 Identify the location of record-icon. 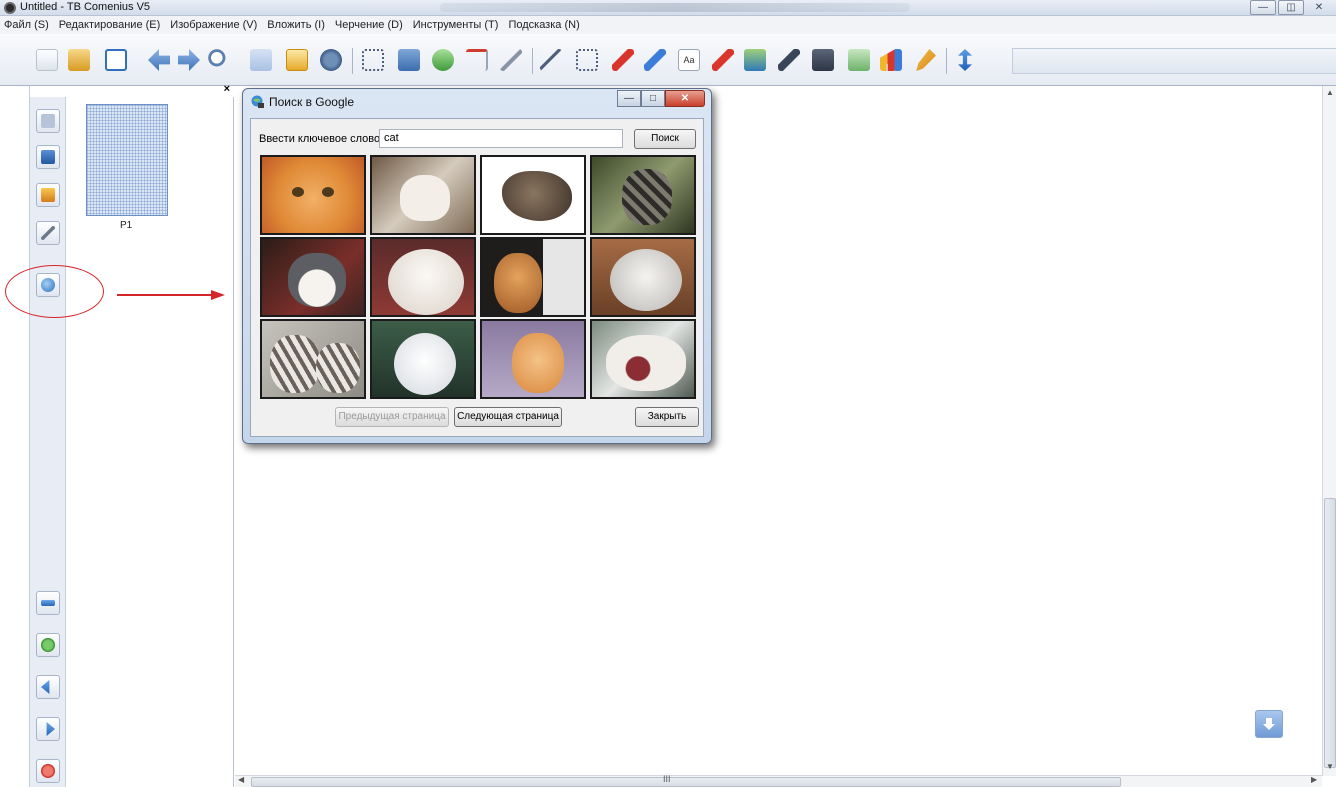
(443, 60).